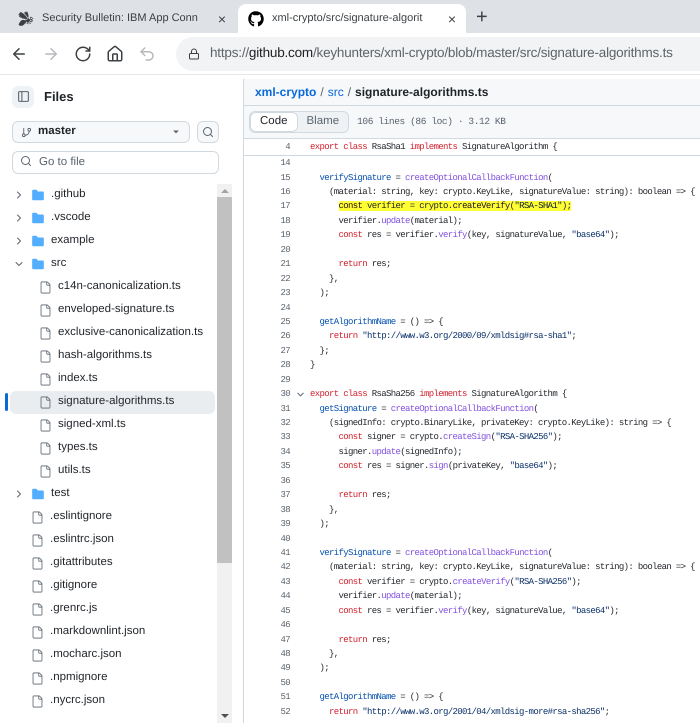  Describe the element at coordinates (482, 16) in the screenshot. I see `new-tab-button: +` at that location.